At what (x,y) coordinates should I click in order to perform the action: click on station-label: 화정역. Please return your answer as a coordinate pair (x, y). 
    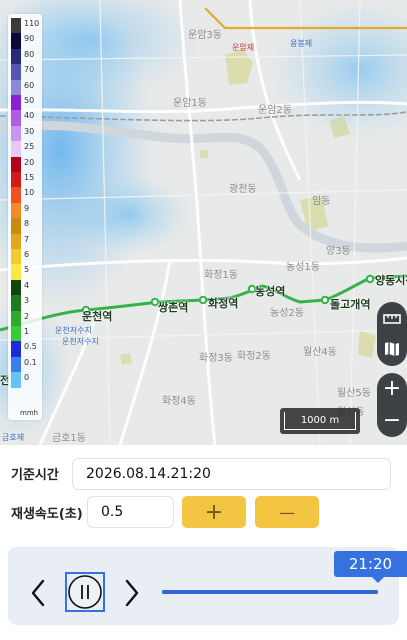
    Looking at the image, I should click on (223, 303).